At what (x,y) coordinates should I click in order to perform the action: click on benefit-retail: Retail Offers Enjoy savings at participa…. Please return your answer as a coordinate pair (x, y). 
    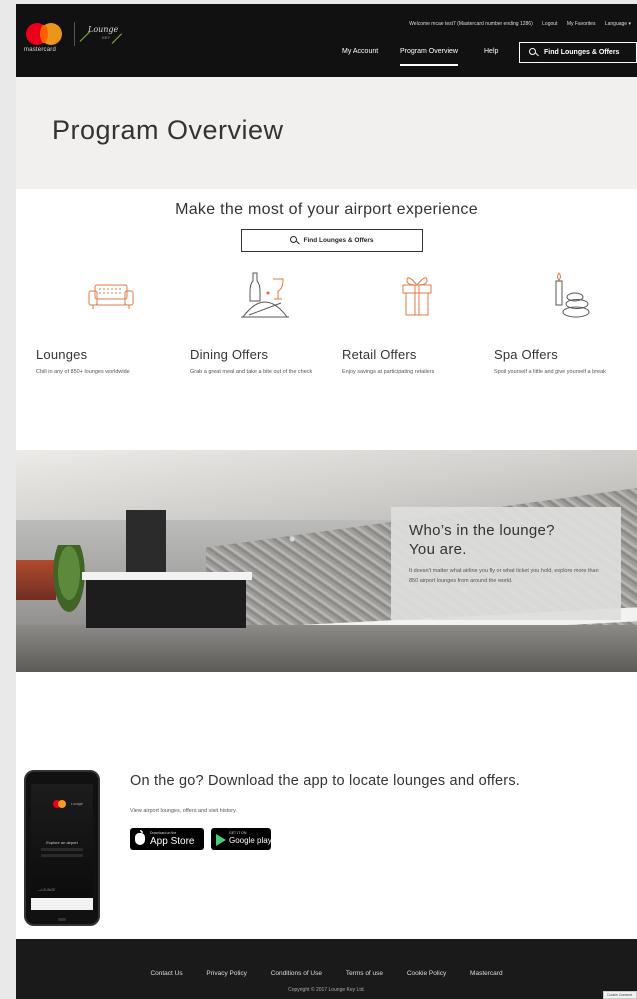
    Looking at the image, I should click on (417, 321).